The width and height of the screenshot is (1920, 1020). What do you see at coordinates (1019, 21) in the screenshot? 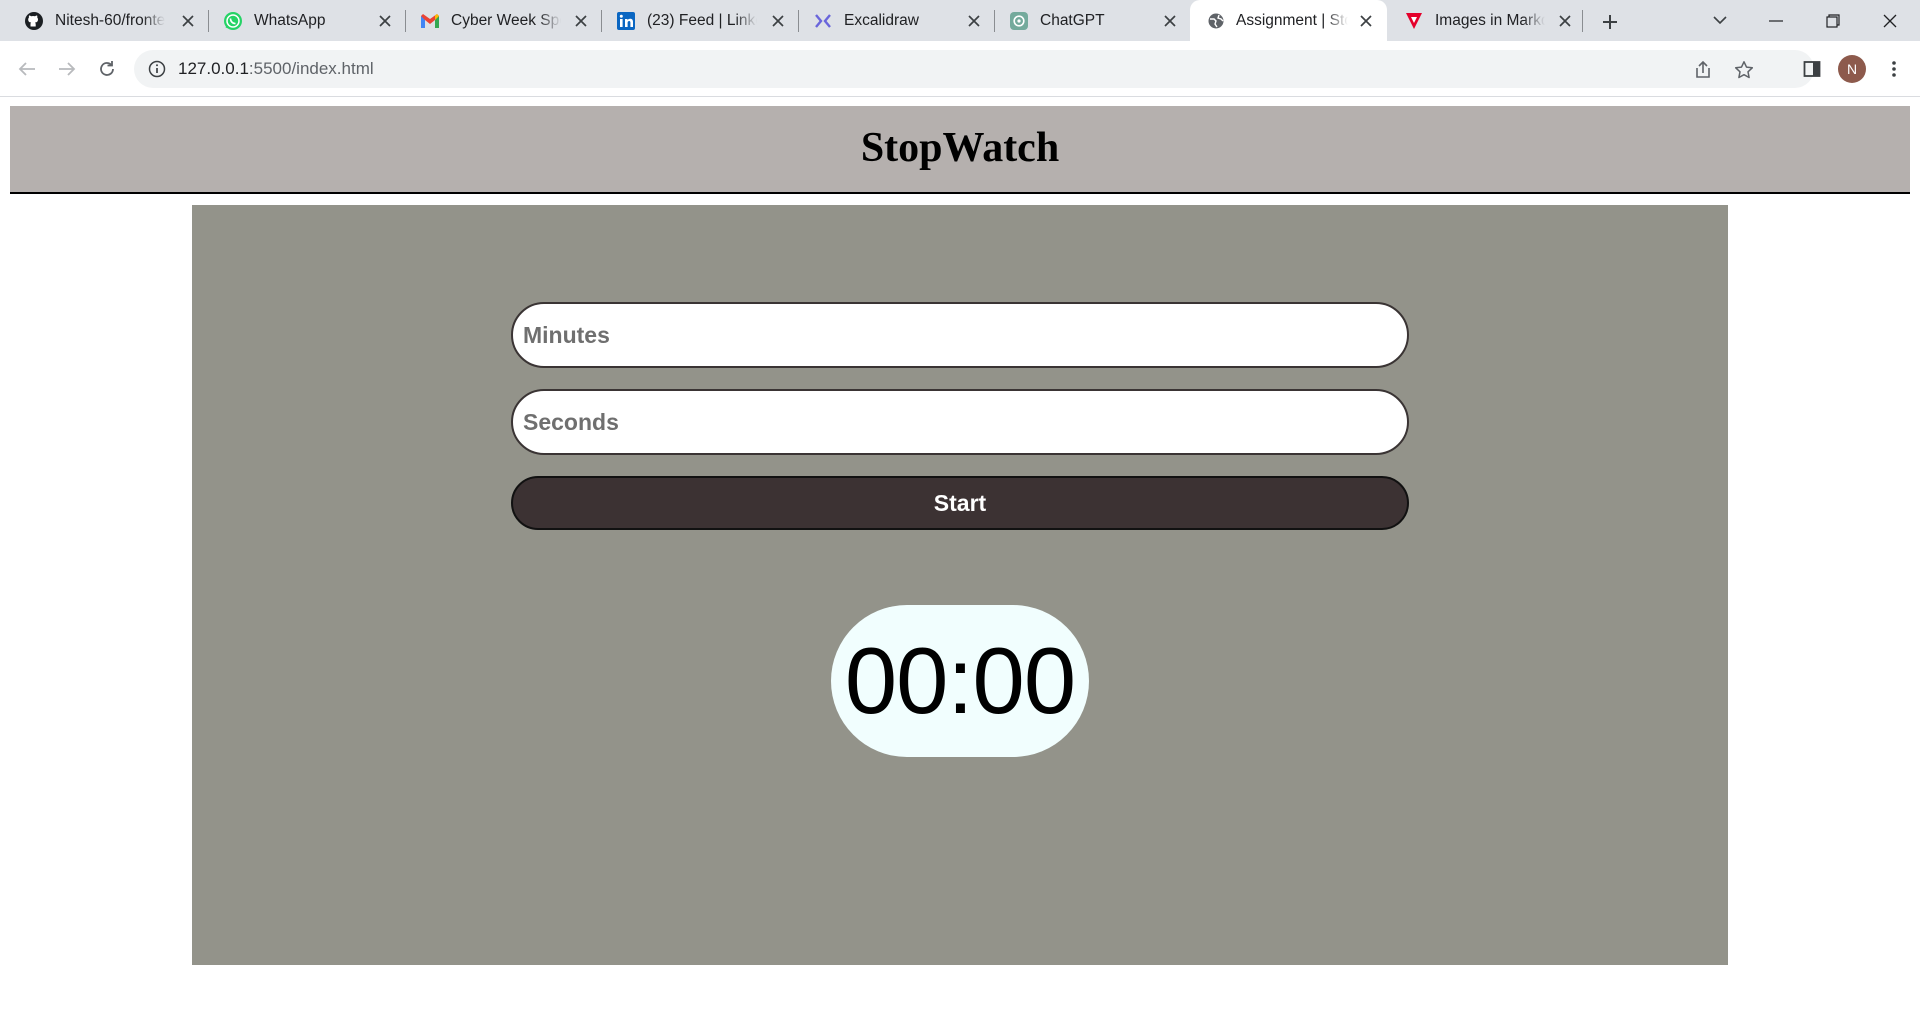
I see `chatgpt-icon` at bounding box center [1019, 21].